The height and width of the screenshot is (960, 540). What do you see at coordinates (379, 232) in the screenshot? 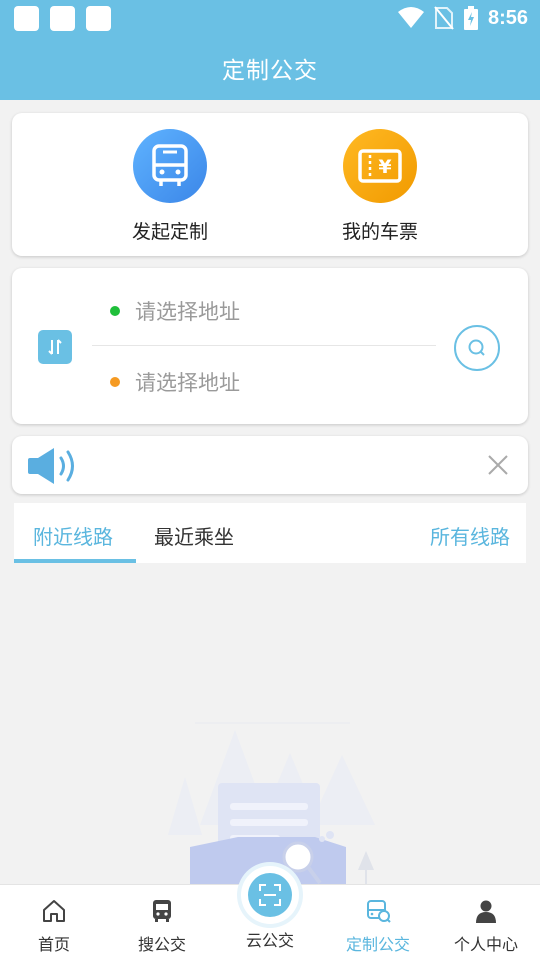
I see `my-tickets-label: 我的车票` at bounding box center [379, 232].